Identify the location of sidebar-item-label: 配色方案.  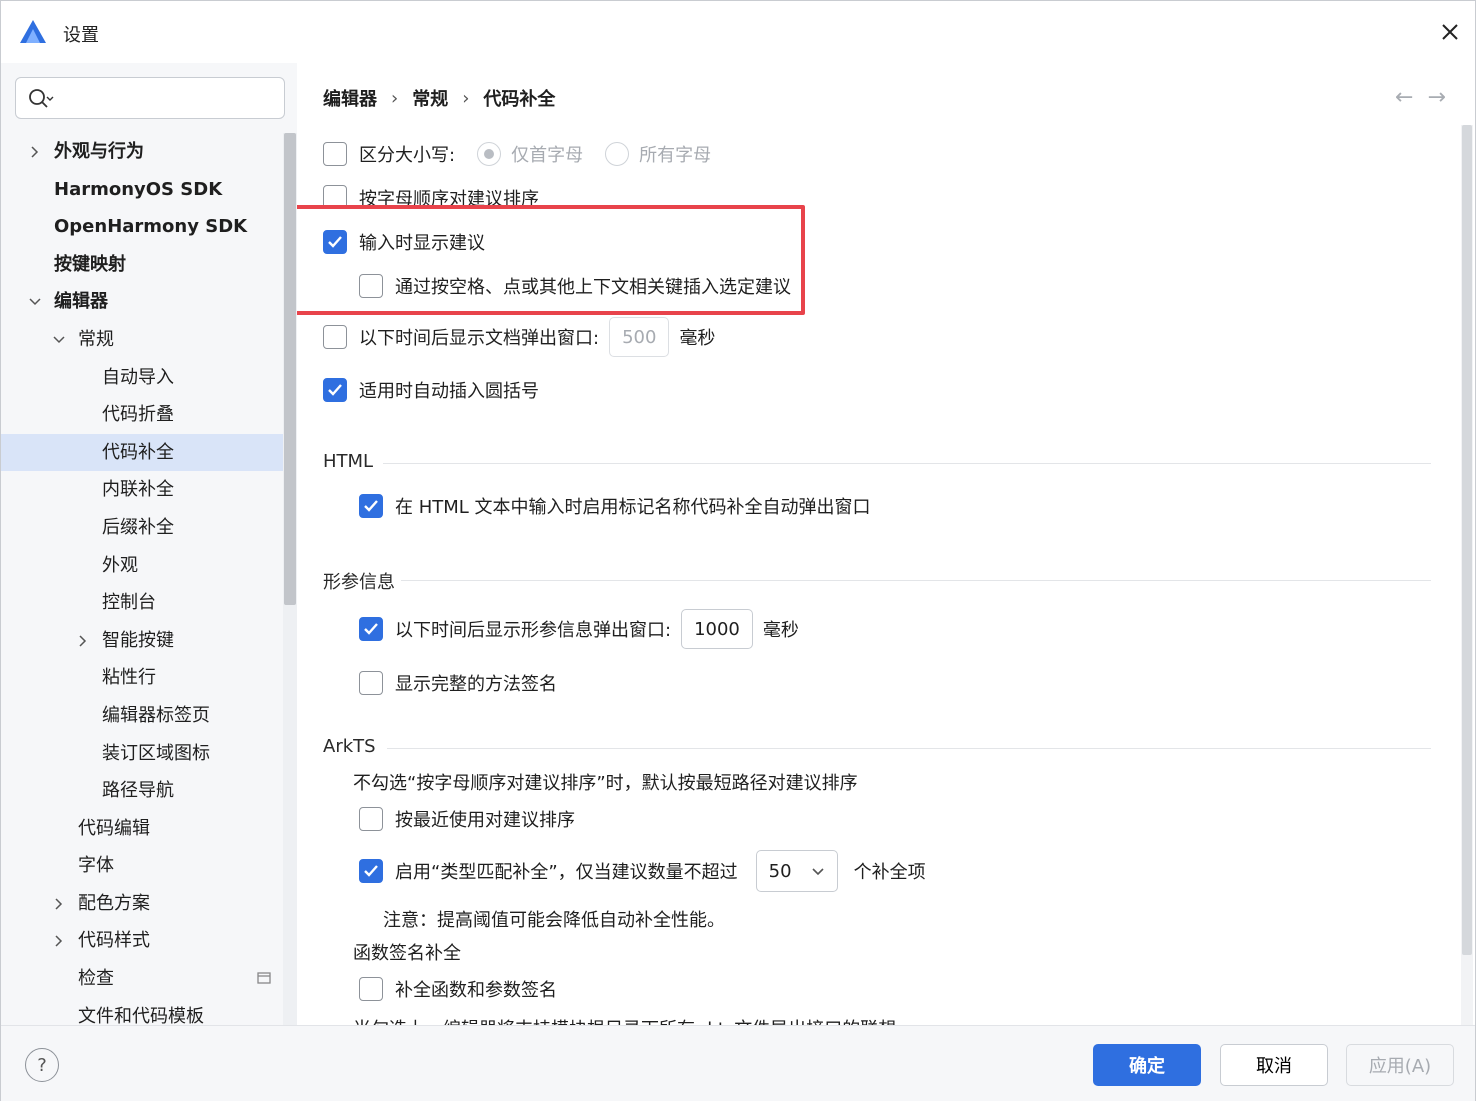
(114, 903).